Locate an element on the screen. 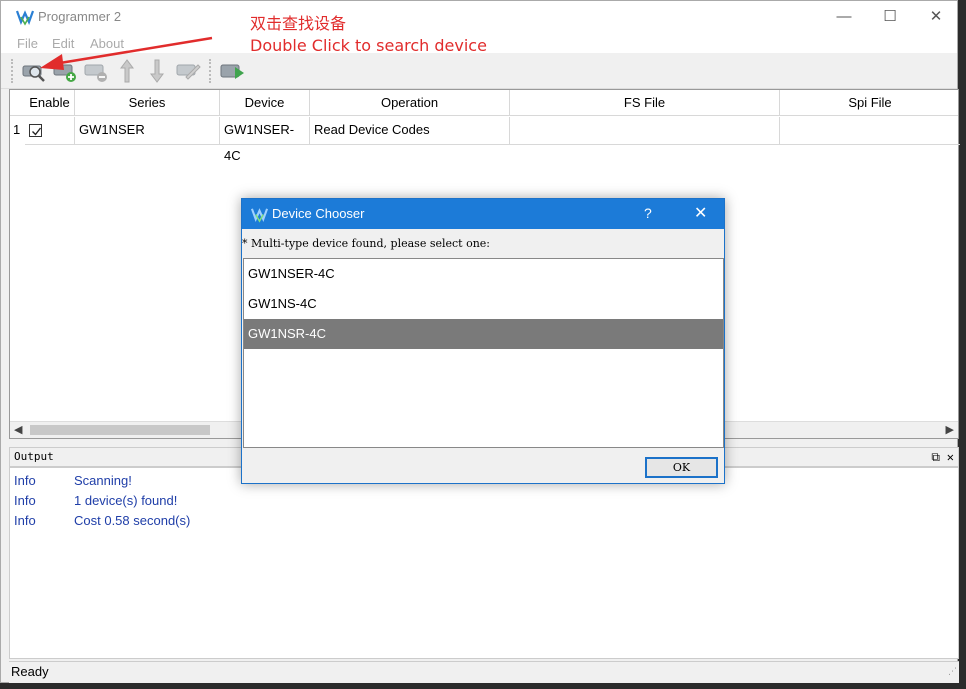 This screenshot has height=689, width=966. move-up-icon is located at coordinates (127, 71).